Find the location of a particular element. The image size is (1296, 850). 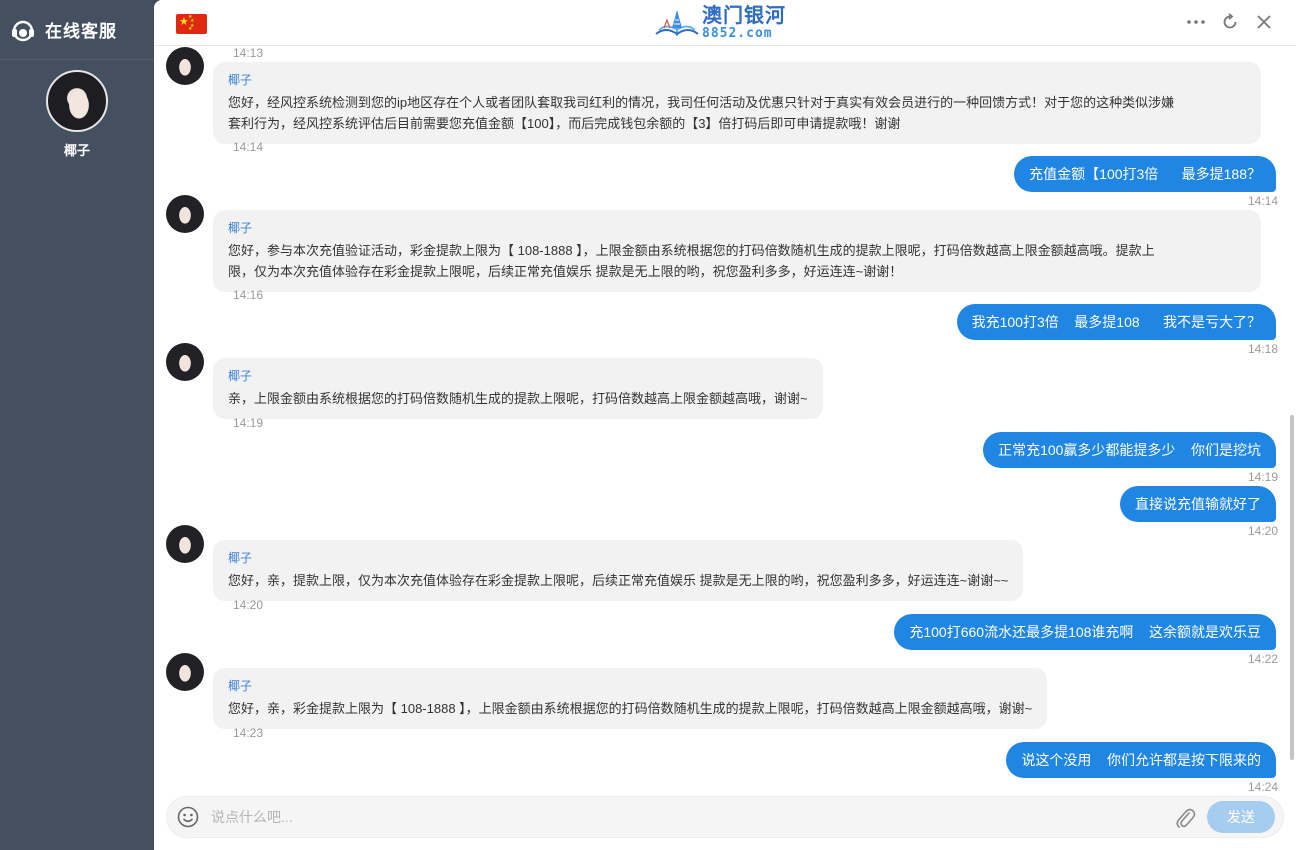

message-time: 14:16 is located at coordinates (248, 295).